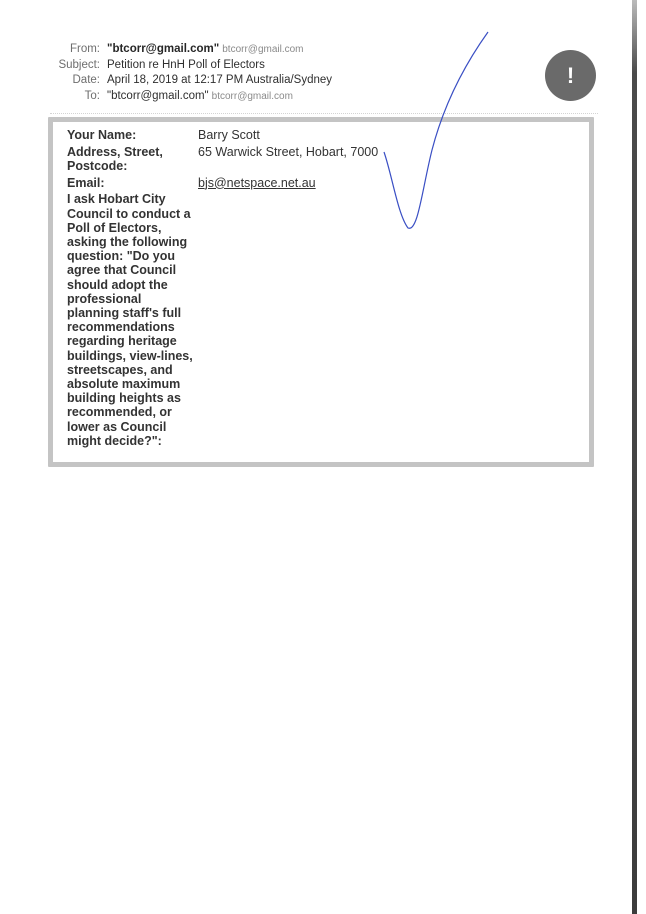  What do you see at coordinates (263, 49) in the screenshot?
I see `from-address: btcorr@gmail.com` at bounding box center [263, 49].